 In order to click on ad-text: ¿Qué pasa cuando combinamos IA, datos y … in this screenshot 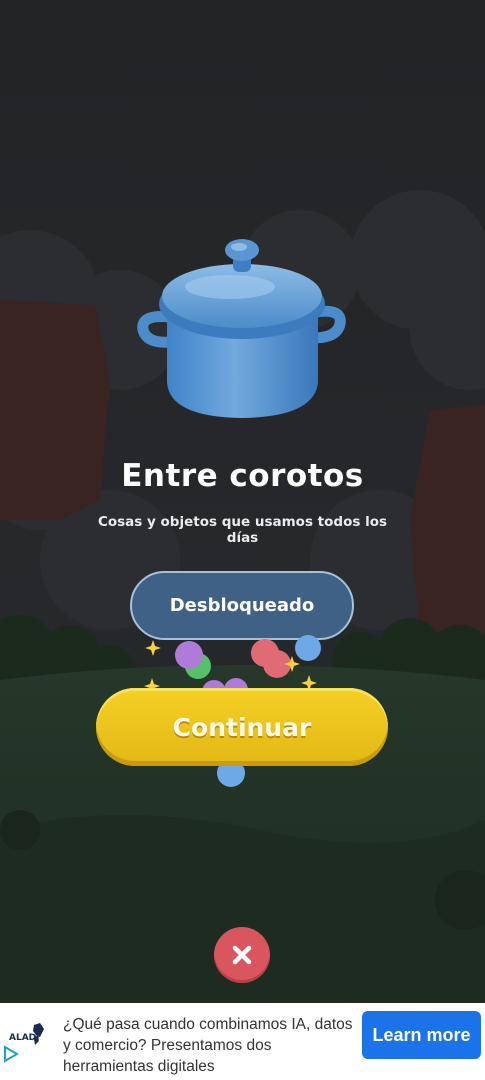, I will do `click(208, 1045)`.